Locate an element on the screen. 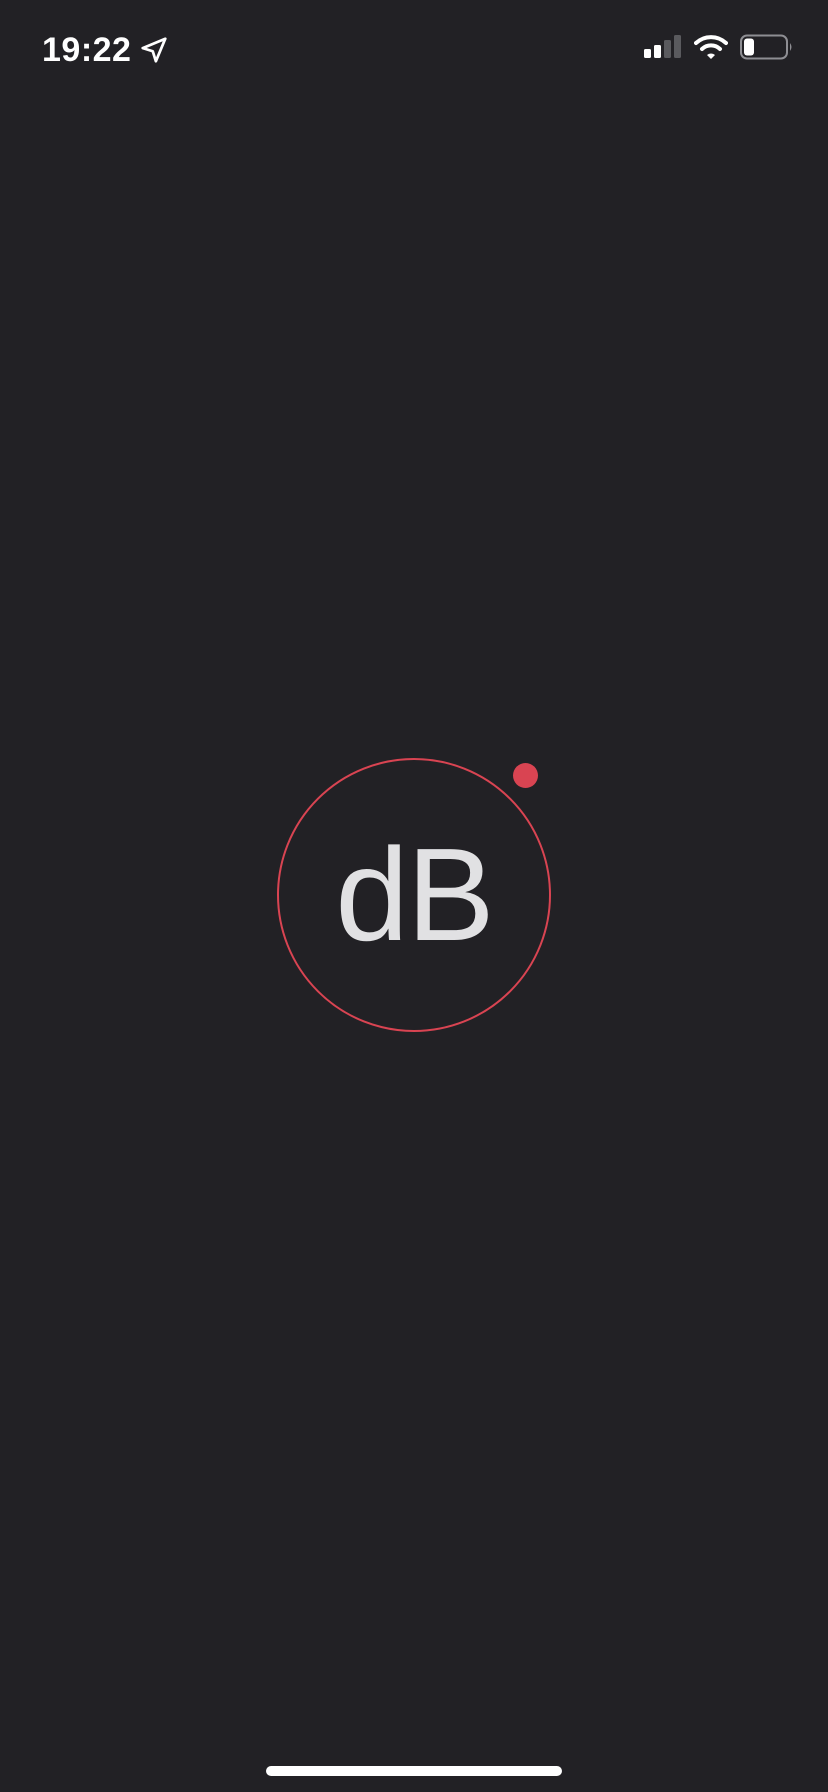 Image resolution: width=828 pixels, height=1792 pixels. status-time: 19:22 is located at coordinates (87, 50).